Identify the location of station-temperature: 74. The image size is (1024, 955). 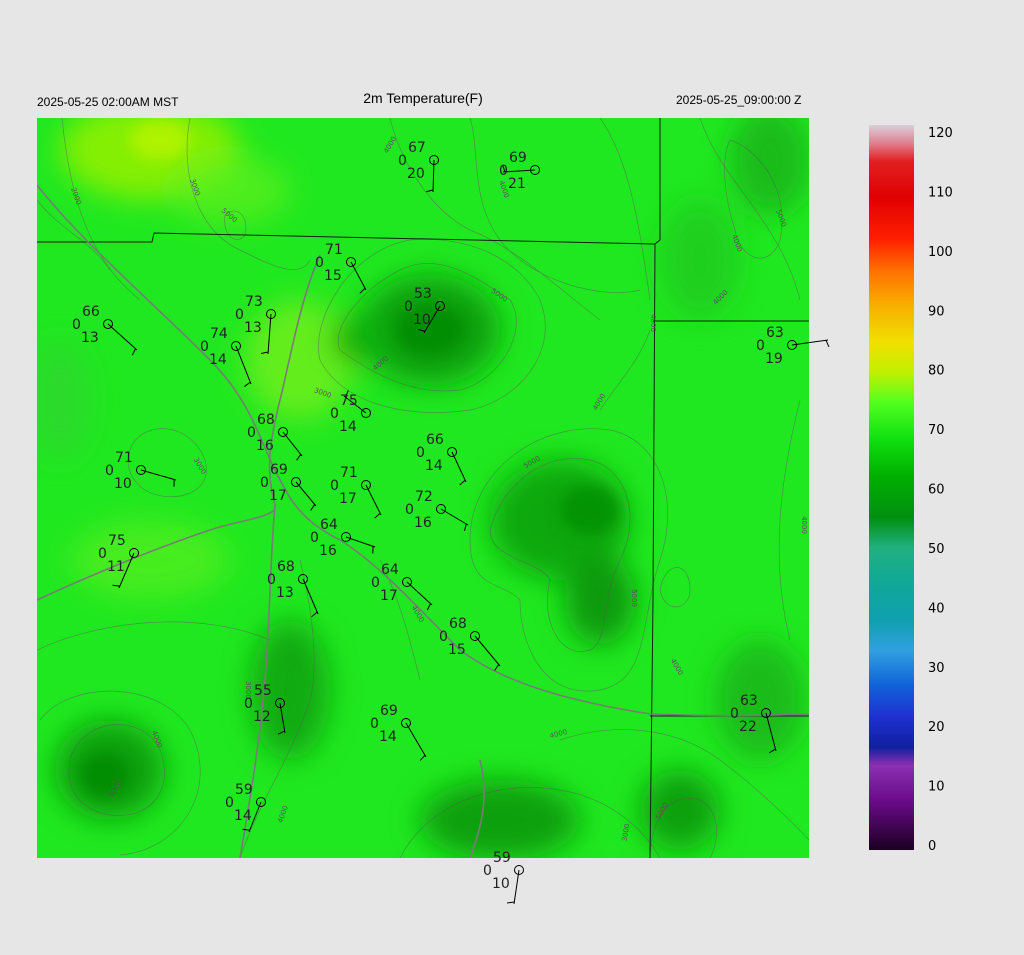
(219, 334).